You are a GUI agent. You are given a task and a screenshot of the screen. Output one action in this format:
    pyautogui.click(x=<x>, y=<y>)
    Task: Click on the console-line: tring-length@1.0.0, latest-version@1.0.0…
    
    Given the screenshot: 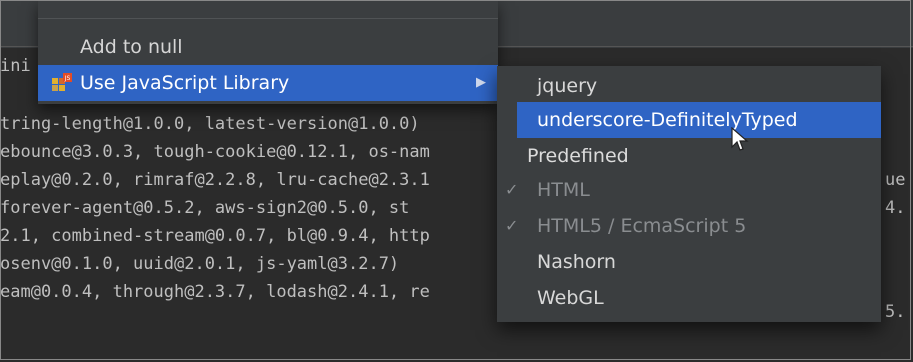 What is the action you would take?
    pyautogui.click(x=210, y=124)
    